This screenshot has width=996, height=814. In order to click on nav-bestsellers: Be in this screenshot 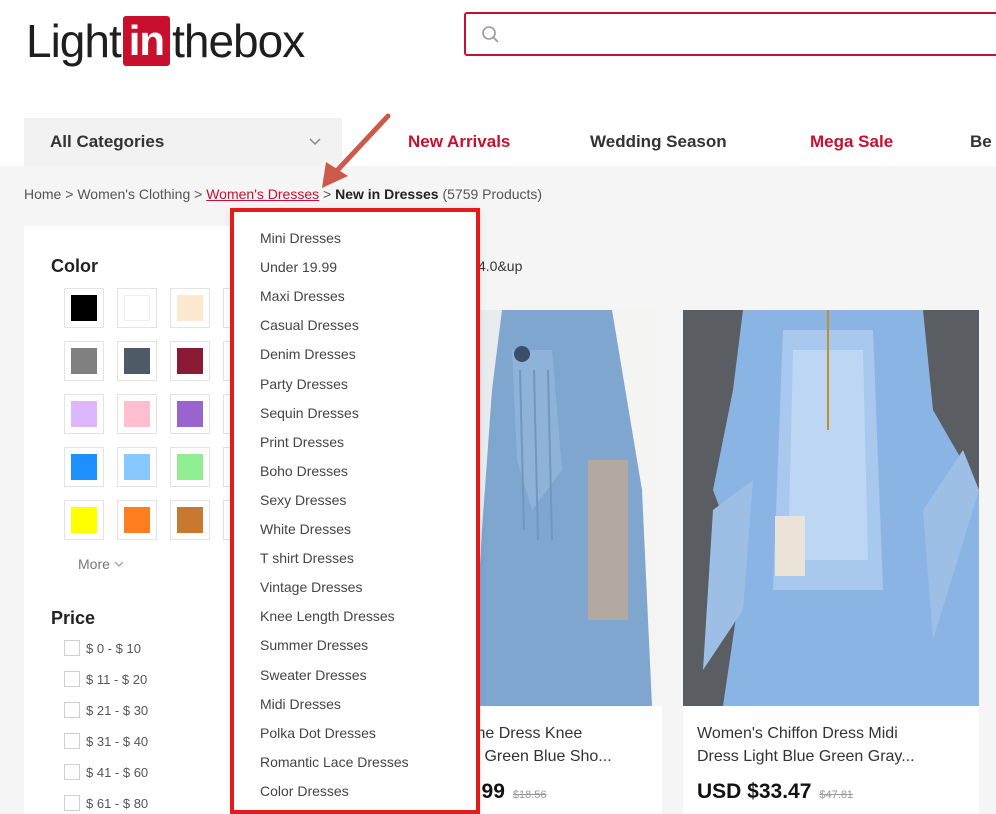, I will do `click(981, 142)`.